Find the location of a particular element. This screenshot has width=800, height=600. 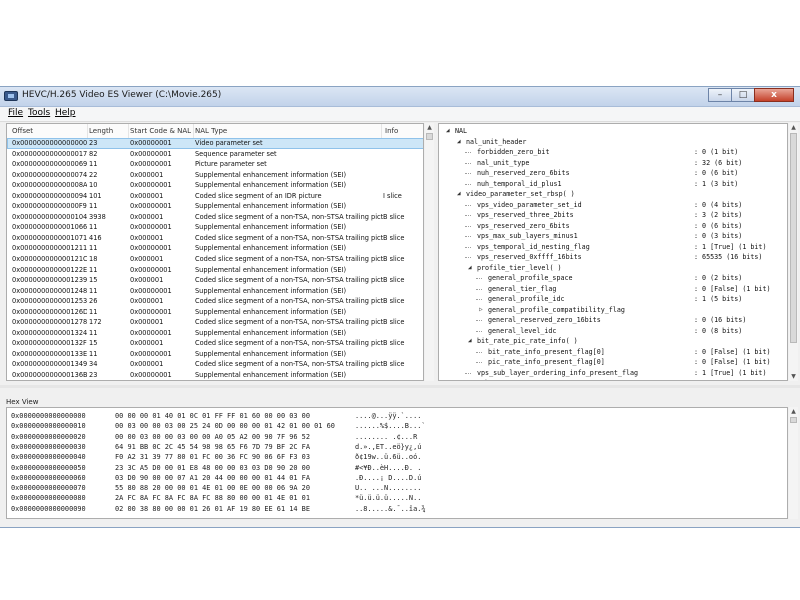

menu-file: File is located at coordinates (15, 113).